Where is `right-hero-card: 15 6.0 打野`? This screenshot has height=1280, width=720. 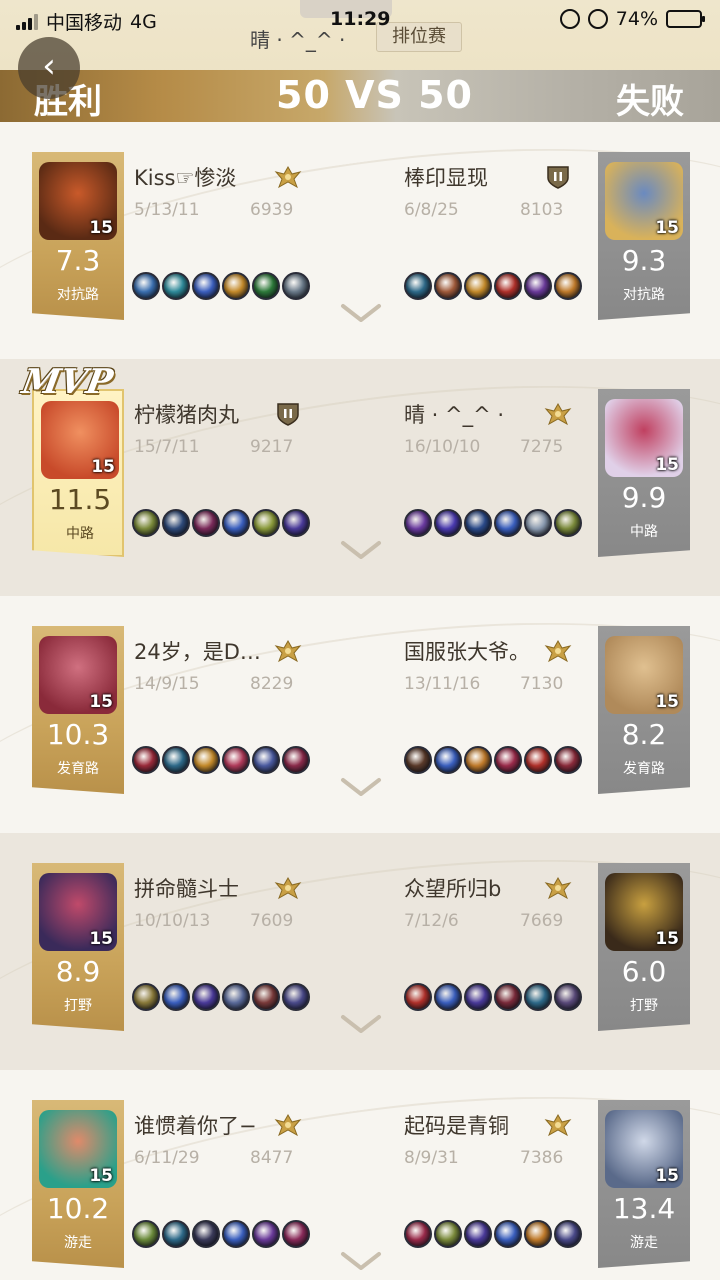
right-hero-card: 15 6.0 打野 is located at coordinates (644, 947).